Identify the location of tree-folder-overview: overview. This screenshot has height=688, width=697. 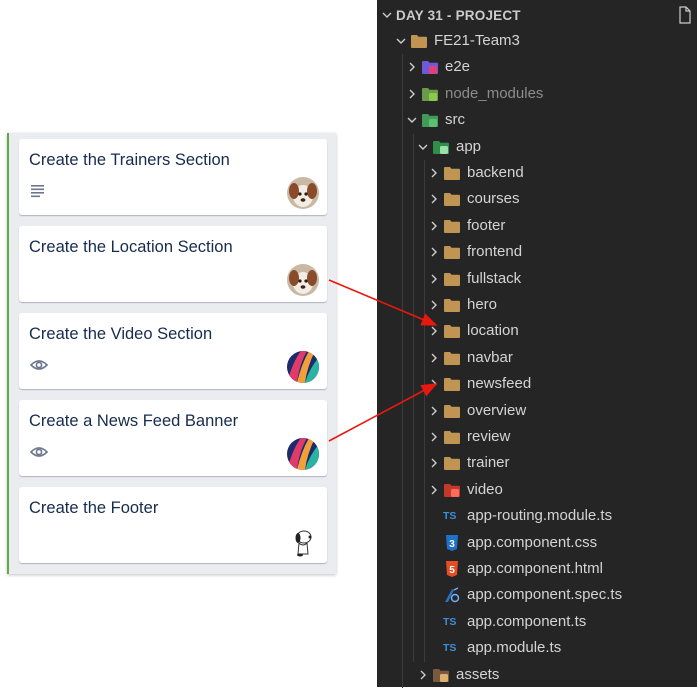
(537, 411).